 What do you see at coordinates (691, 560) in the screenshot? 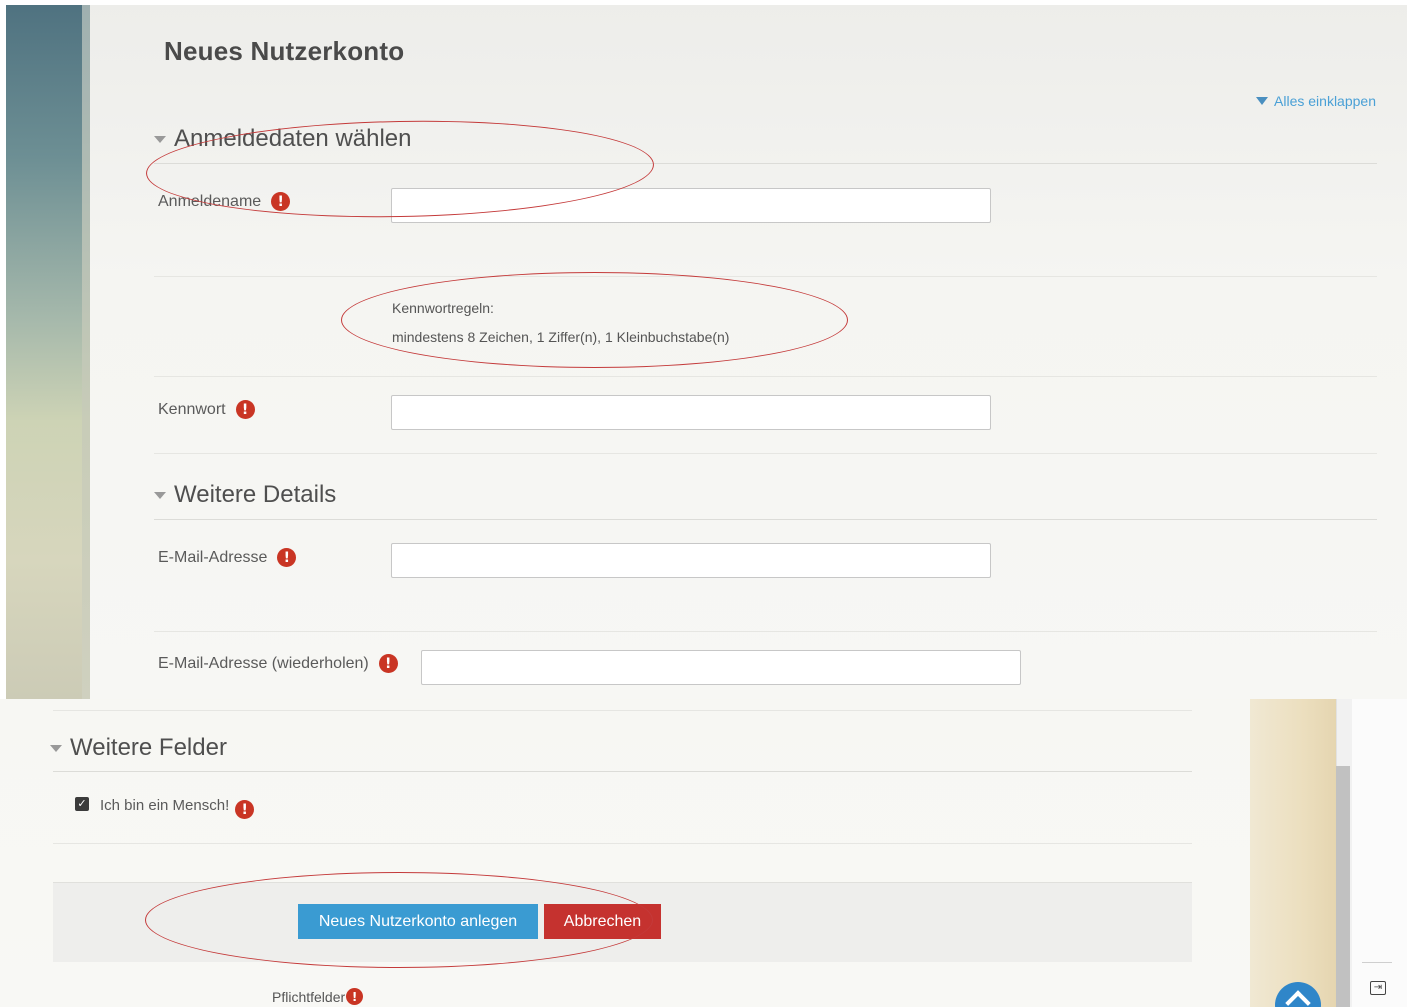
I see `email-input` at bounding box center [691, 560].